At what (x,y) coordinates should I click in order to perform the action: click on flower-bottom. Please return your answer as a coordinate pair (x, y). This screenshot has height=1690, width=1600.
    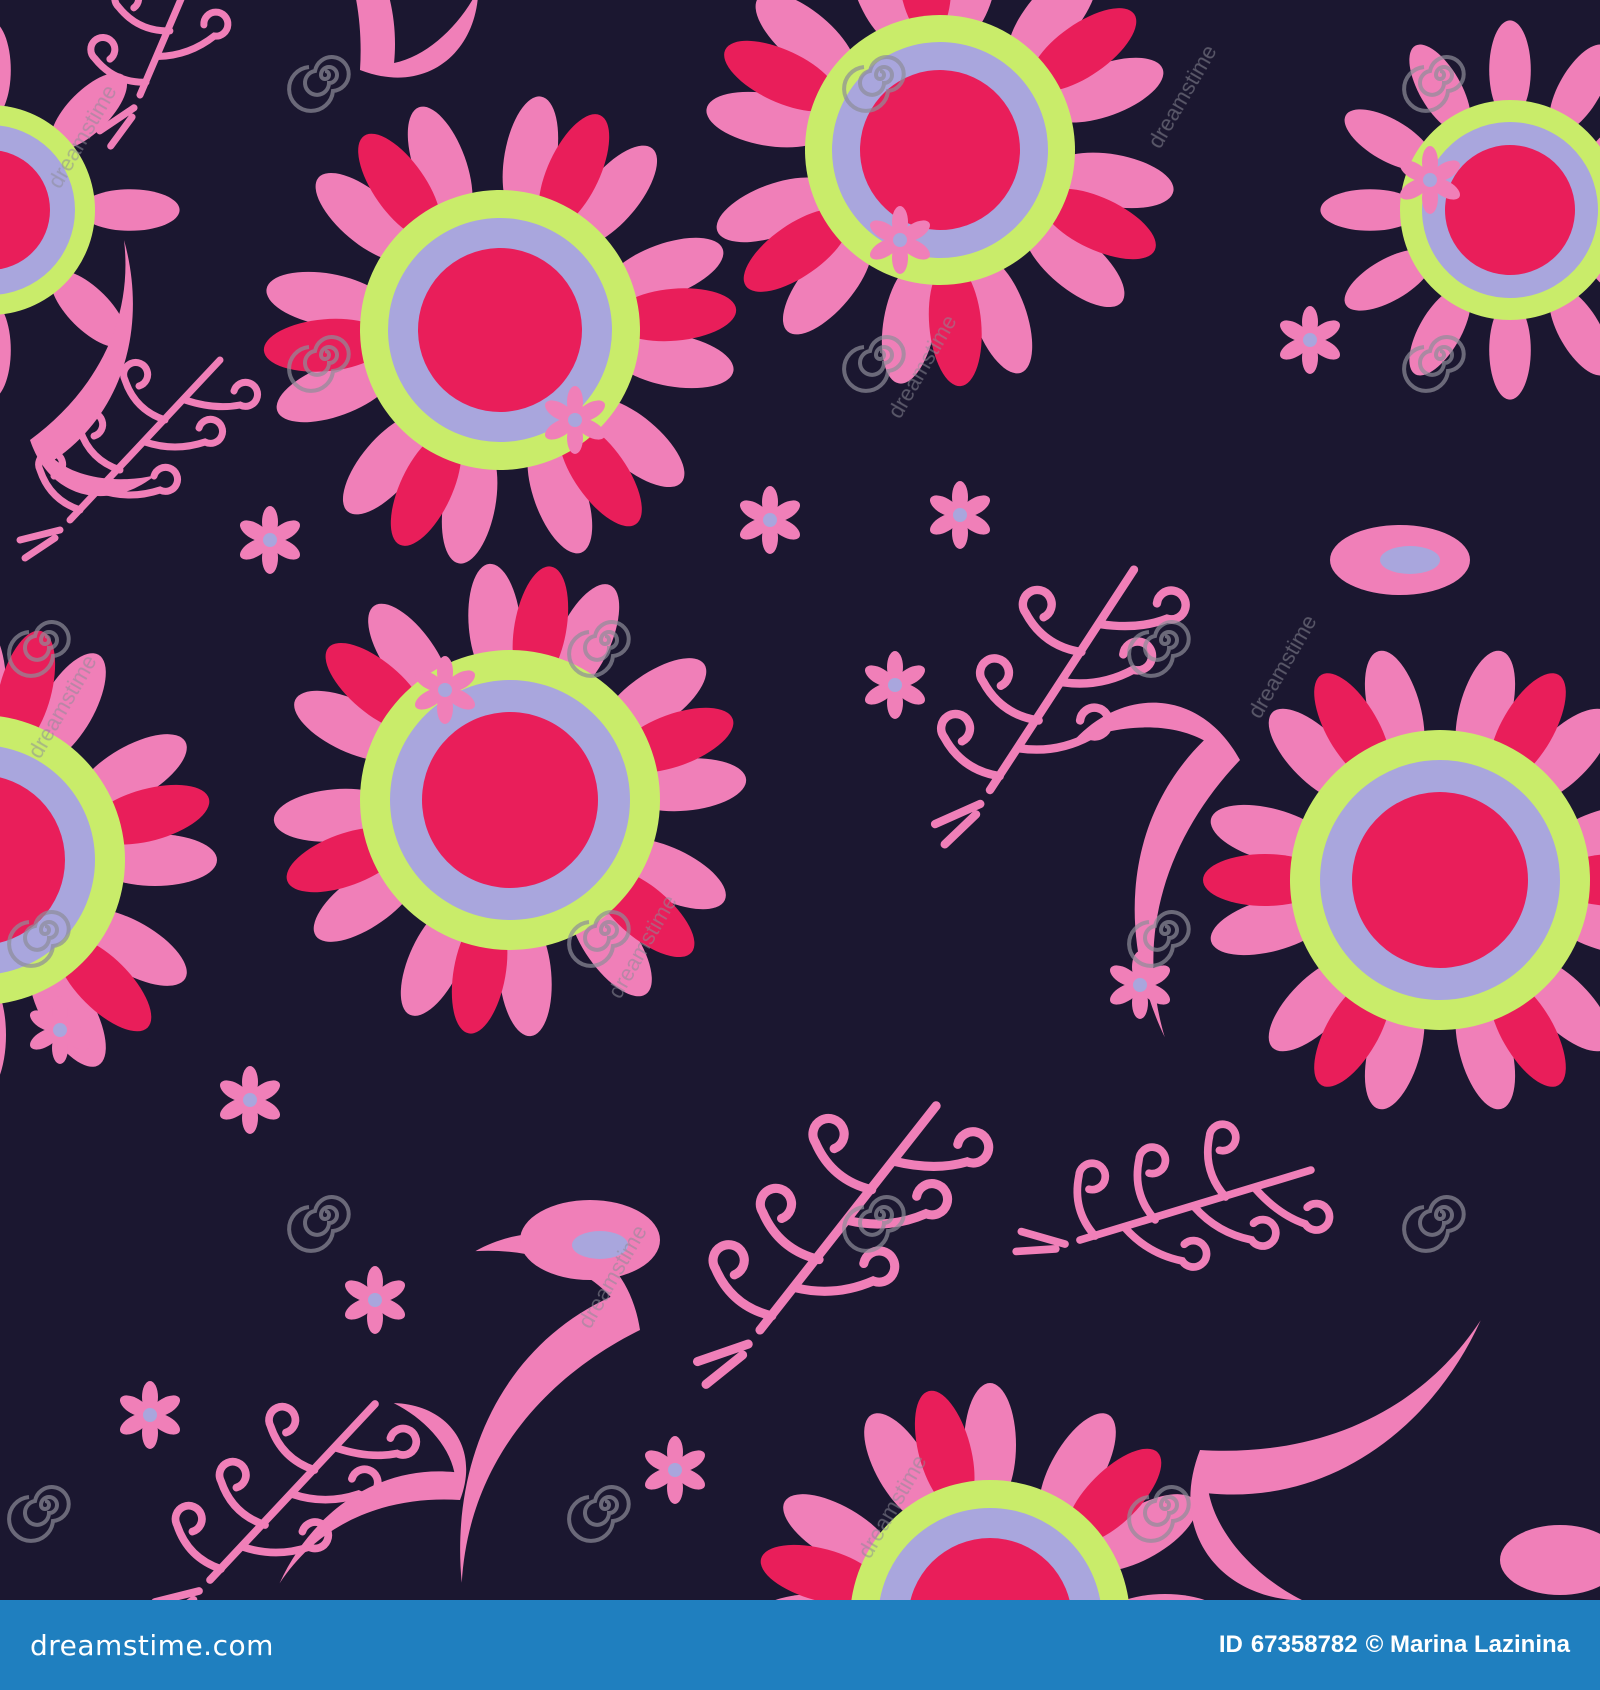
    Looking at the image, I should click on (990, 1491).